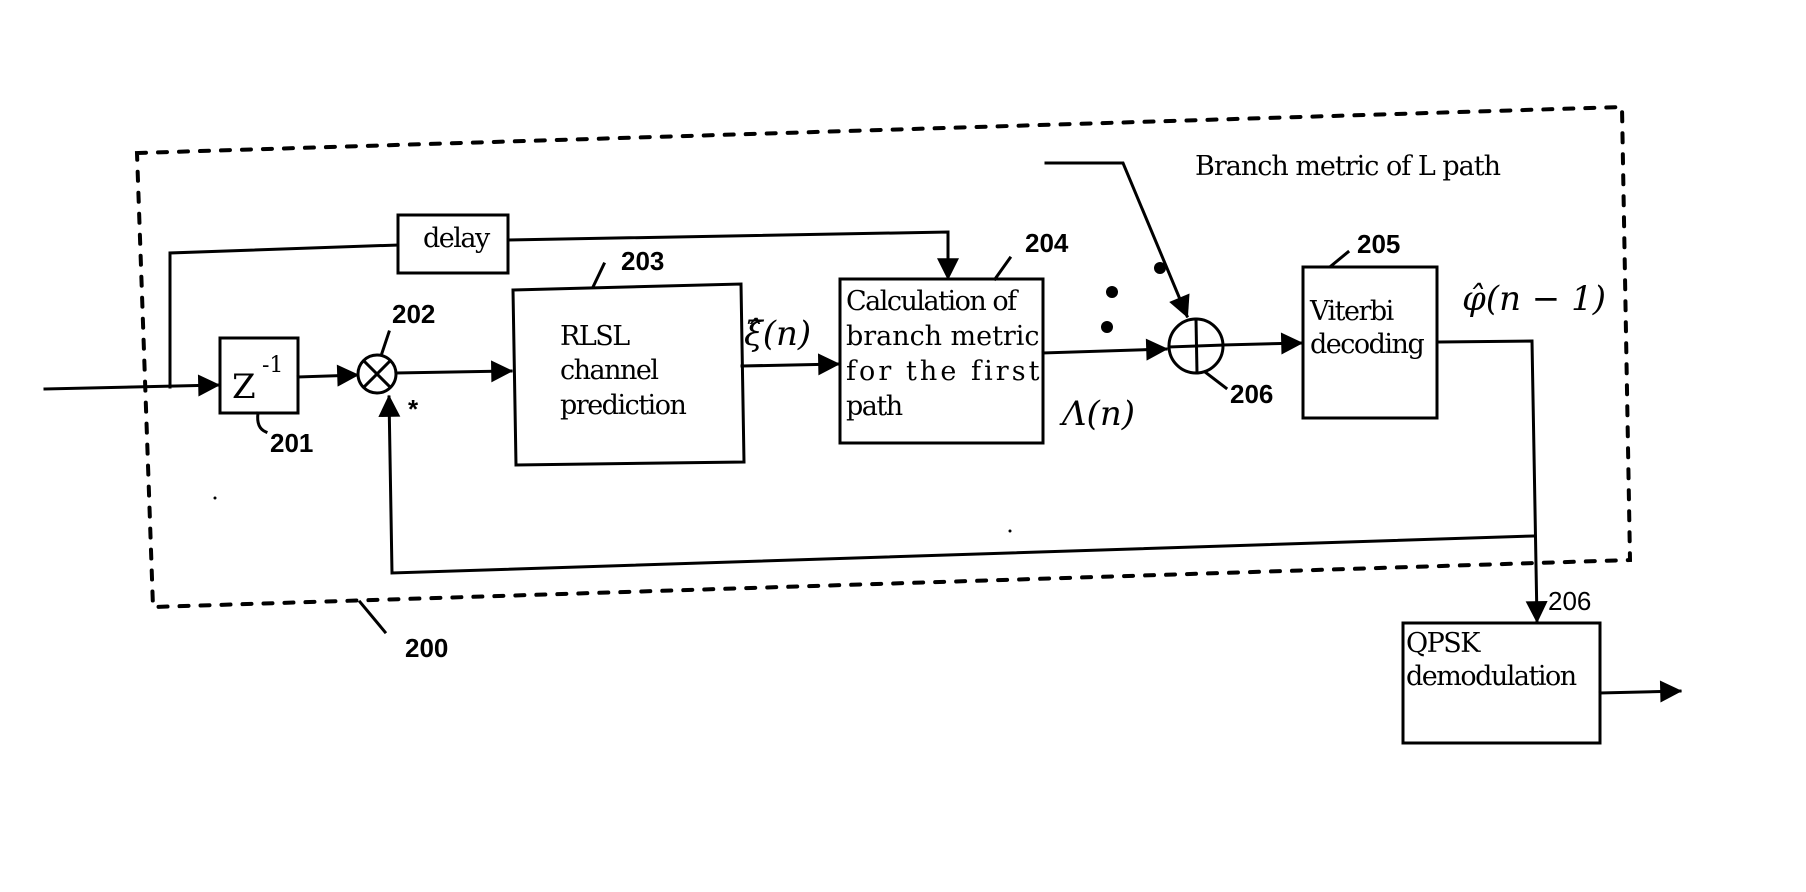 Image resolution: width=1806 pixels, height=892 pixels. I want to click on ref-201-leader, so click(262, 422).